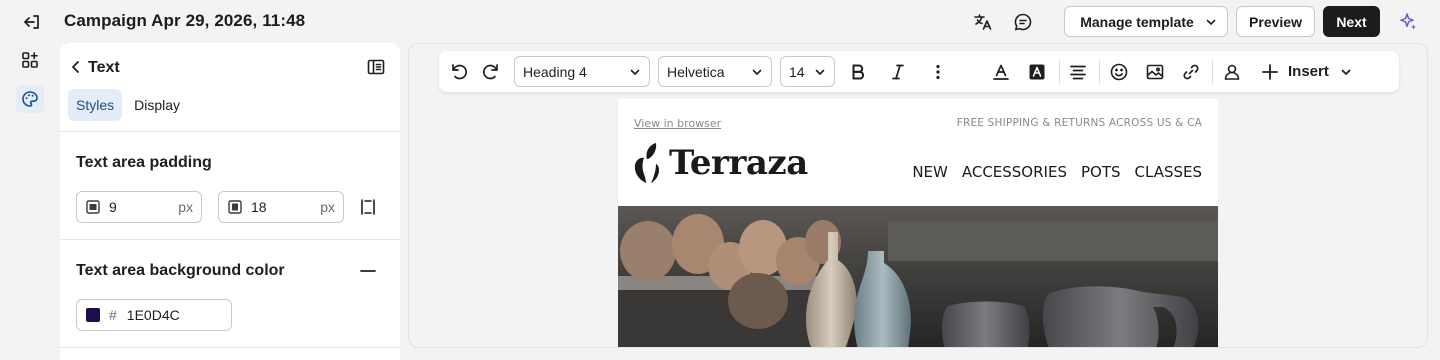 The image size is (1440, 360). Describe the element at coordinates (807, 71) in the screenshot. I see `font-size-select: 14` at that location.